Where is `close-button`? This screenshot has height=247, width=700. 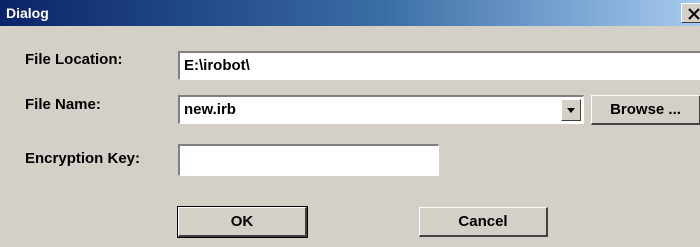 close-button is located at coordinates (690, 13).